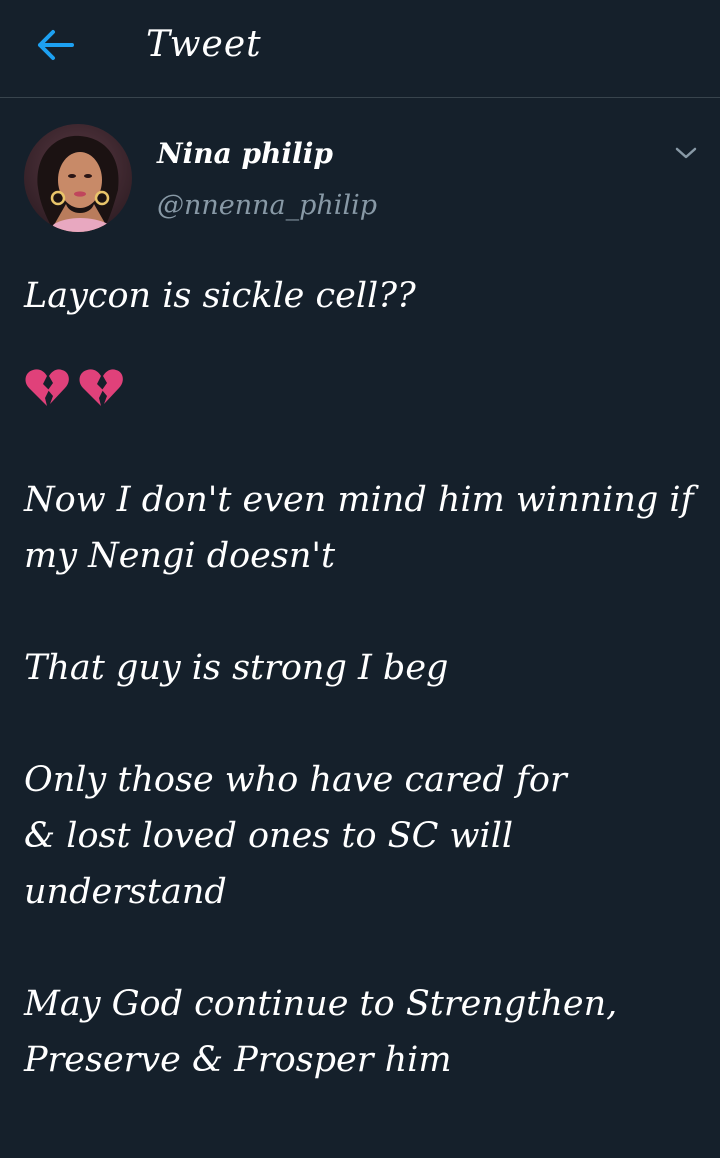 This screenshot has width=720, height=1158. What do you see at coordinates (364, 388) in the screenshot?
I see `emoji-row` at bounding box center [364, 388].